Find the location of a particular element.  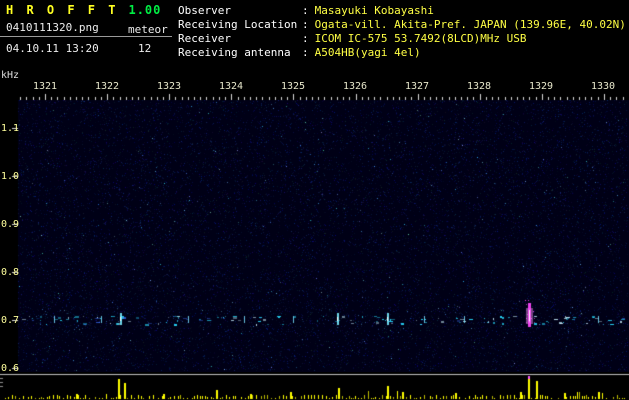

datetime-label: 04.10.11 13:20 is located at coordinates (52, 48).